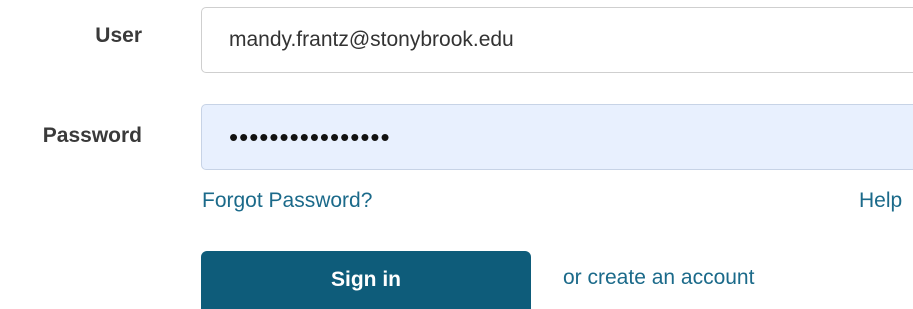 Image resolution: width=913 pixels, height=309 pixels. Describe the element at coordinates (92, 135) in the screenshot. I see `password-label: Password` at that location.